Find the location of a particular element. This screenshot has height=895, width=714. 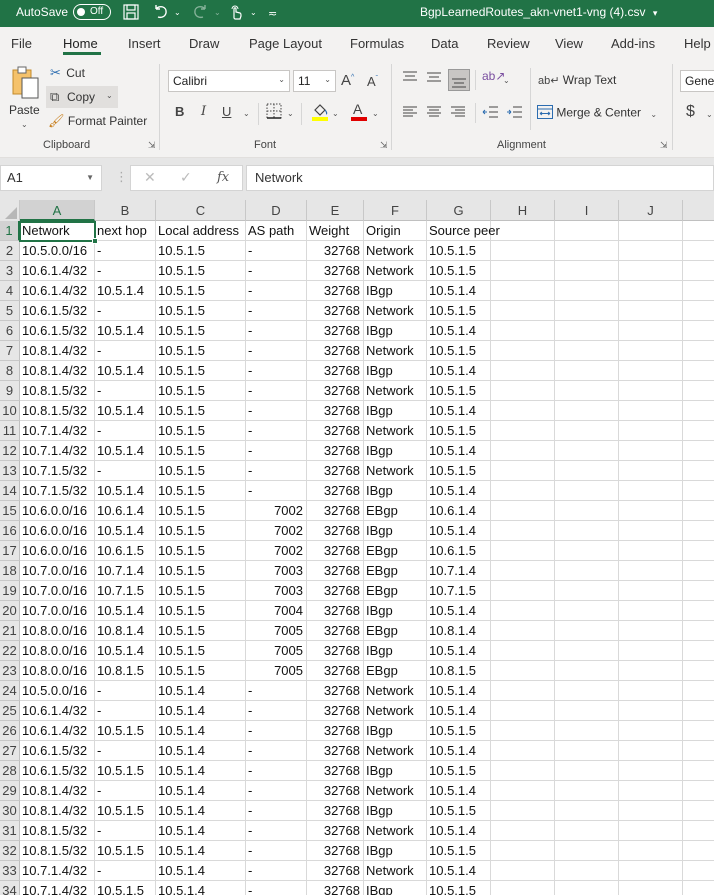

cell-b18: 10.7.1.4 is located at coordinates (125, 571).